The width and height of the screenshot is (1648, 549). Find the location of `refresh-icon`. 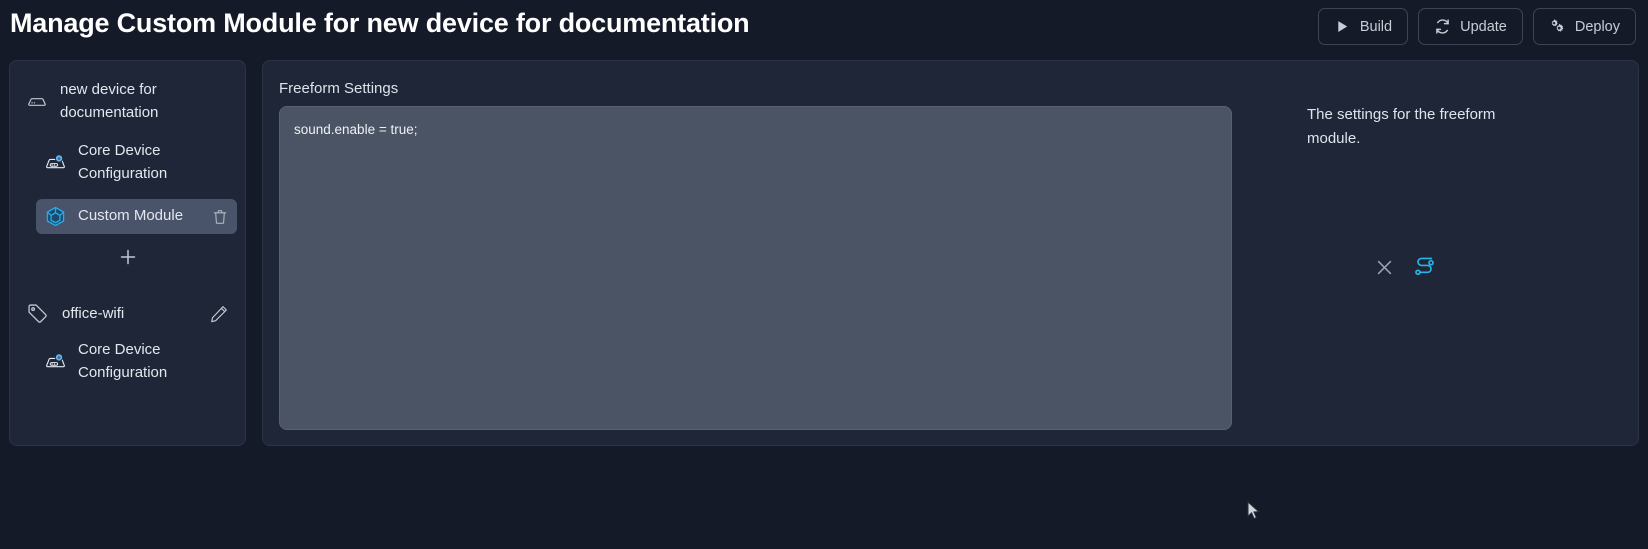

refresh-icon is located at coordinates (1442, 26).